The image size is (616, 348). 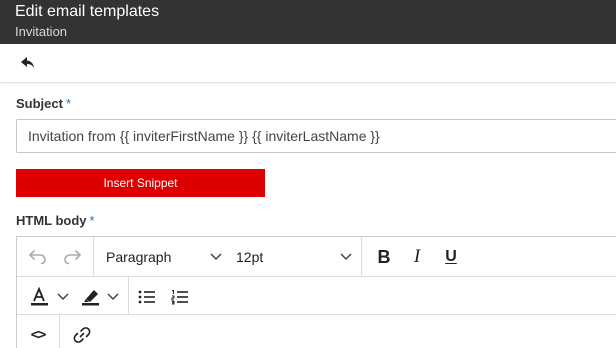 I want to click on insert-link-button, so click(x=82, y=335).